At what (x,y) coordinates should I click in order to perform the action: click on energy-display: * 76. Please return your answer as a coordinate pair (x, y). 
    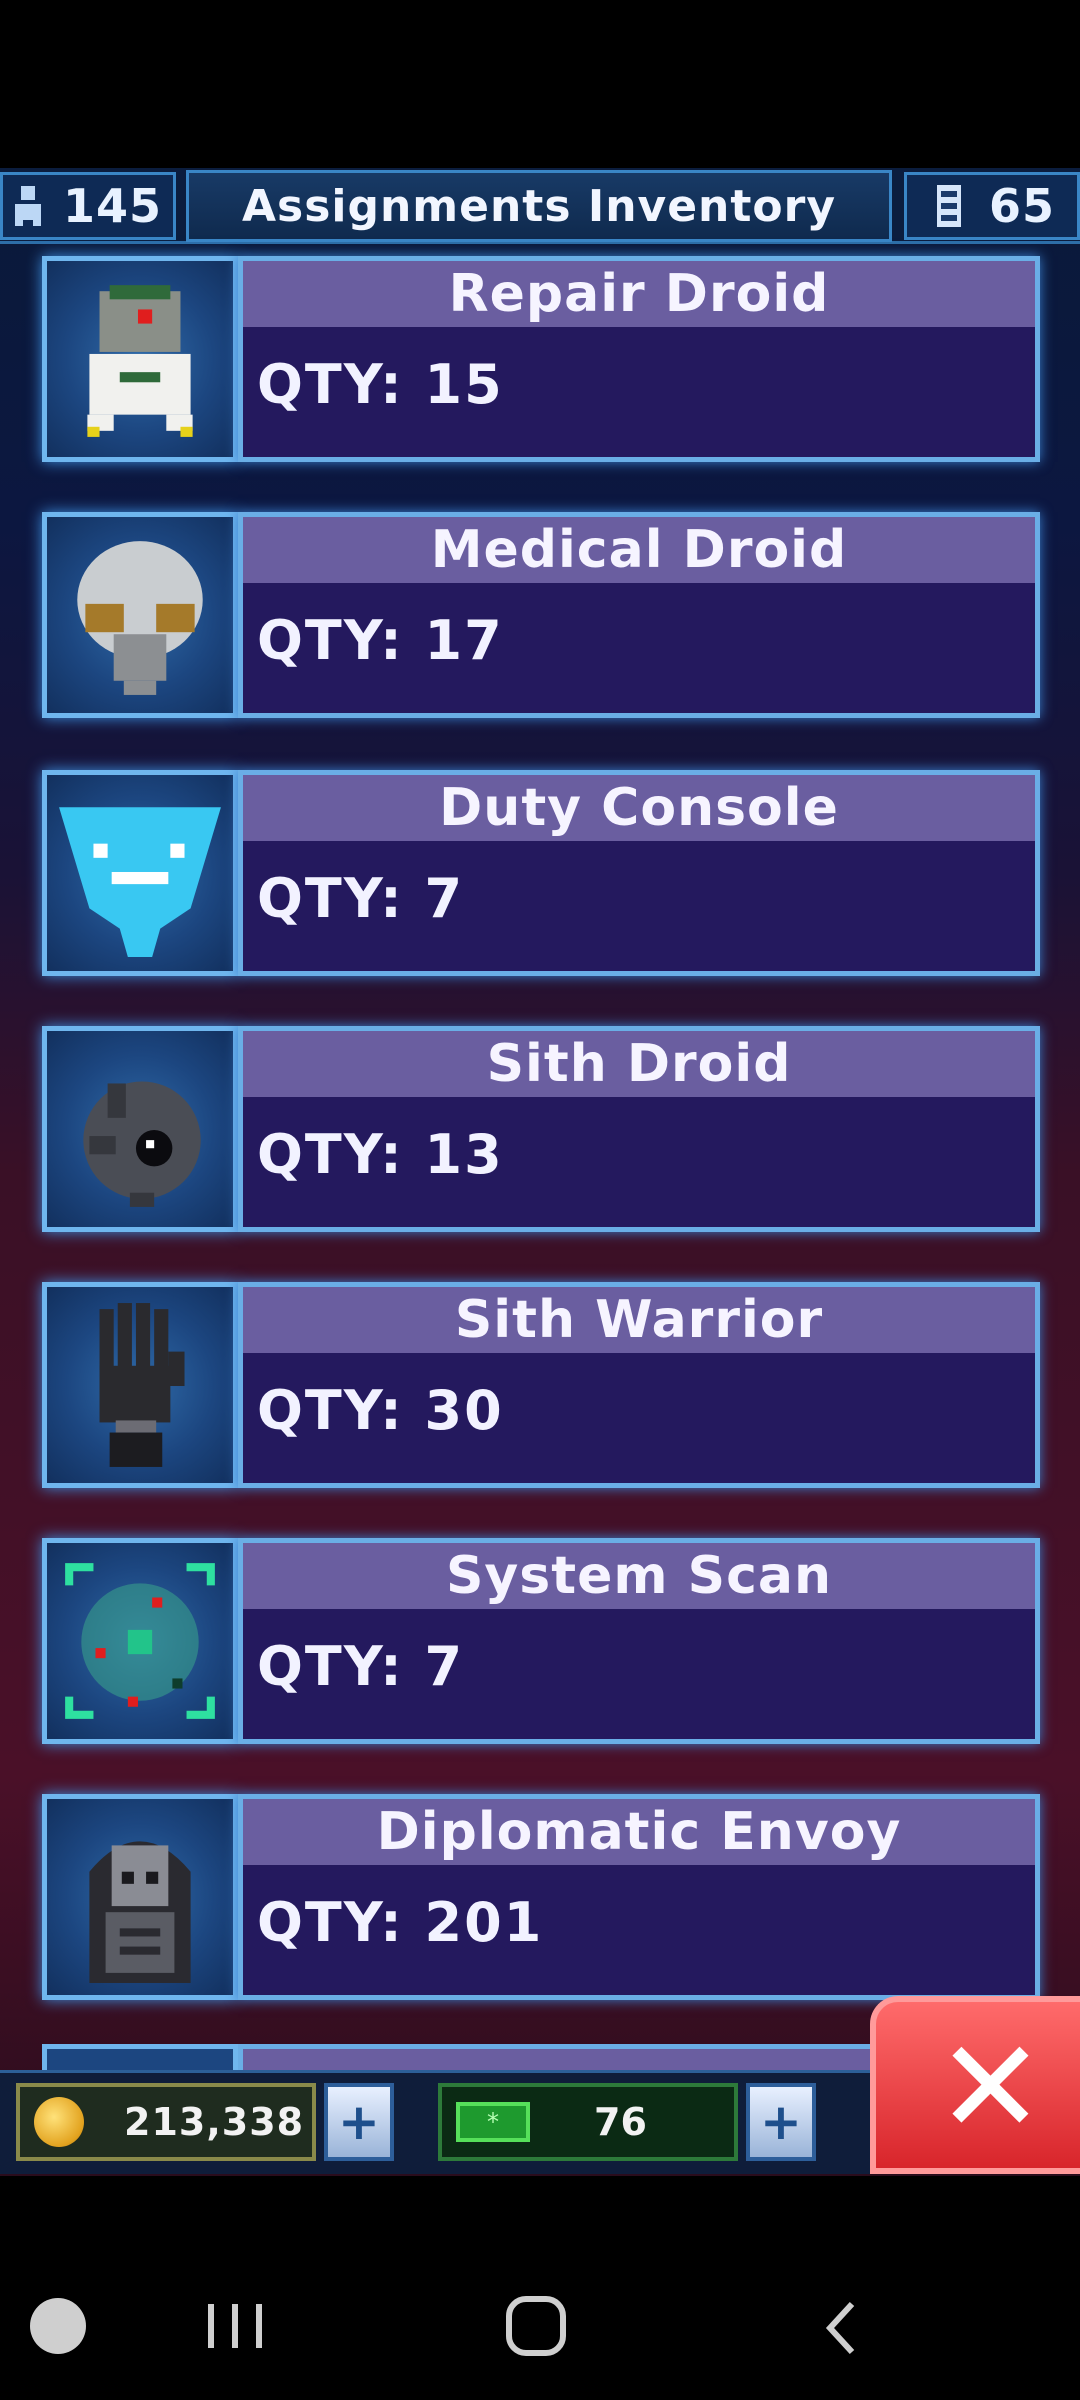
    Looking at the image, I should click on (588, 2122).